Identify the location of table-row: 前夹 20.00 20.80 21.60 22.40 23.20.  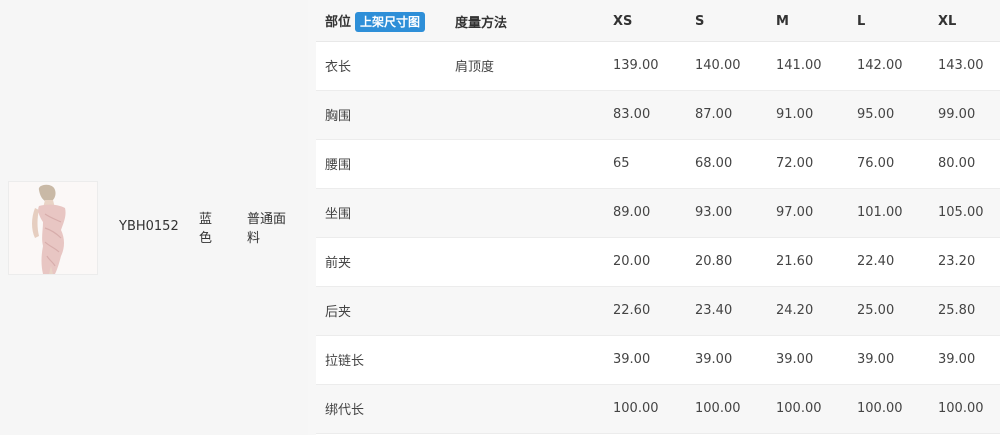
(658, 261).